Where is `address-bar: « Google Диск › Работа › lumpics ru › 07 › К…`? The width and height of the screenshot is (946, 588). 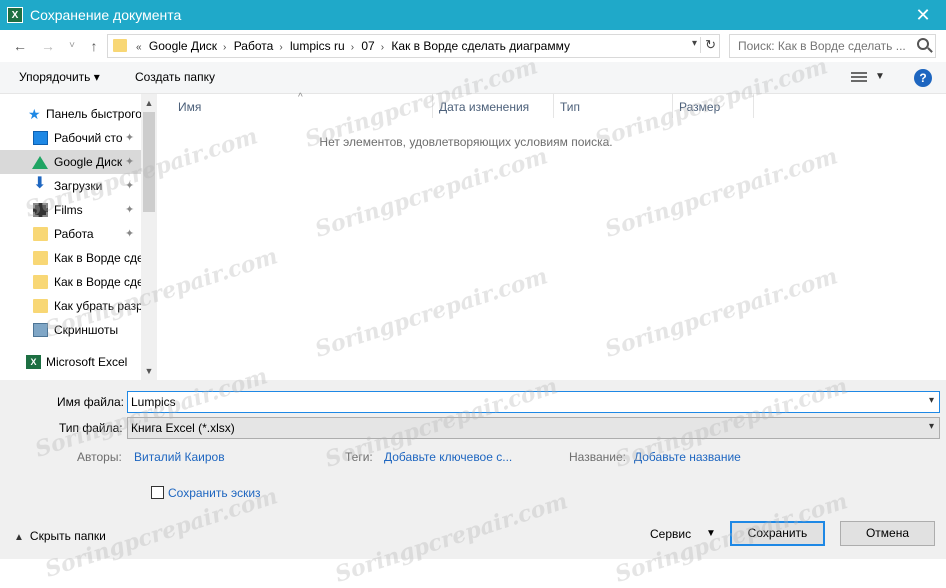 address-bar: « Google Диск › Работа › lumpics ru › 07 › К… is located at coordinates (413, 46).